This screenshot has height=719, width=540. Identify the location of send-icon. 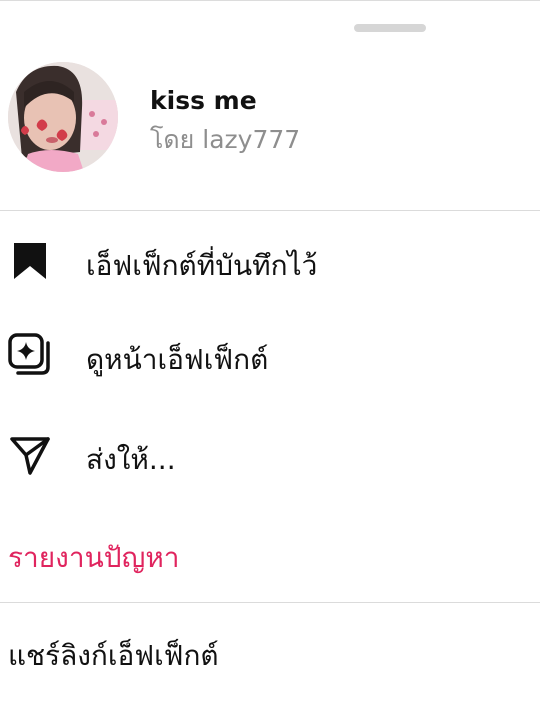
(30, 455).